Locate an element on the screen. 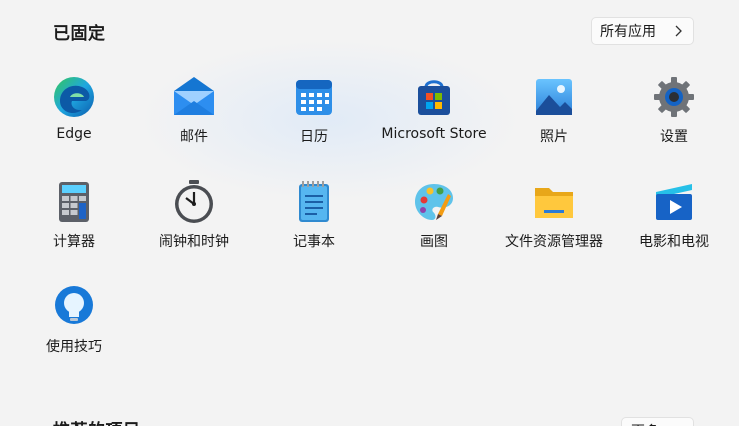 The width and height of the screenshot is (739, 426). app-label: 计算器 is located at coordinates (74, 242).